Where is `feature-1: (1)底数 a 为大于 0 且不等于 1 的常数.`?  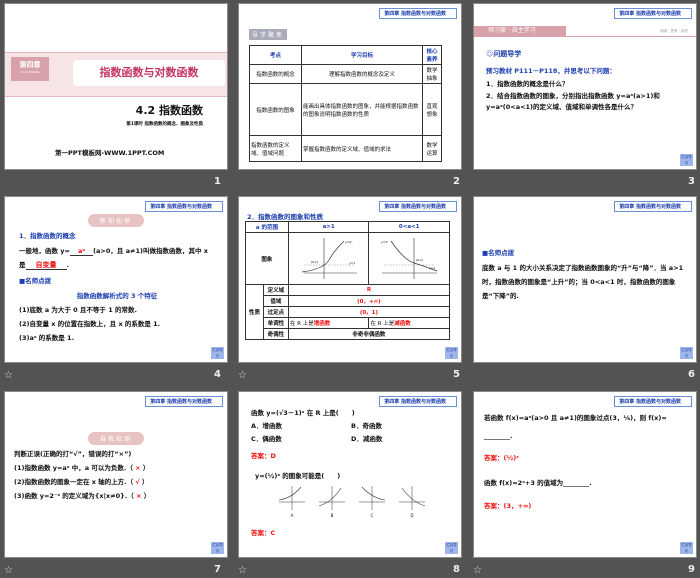
feature-1: (1)底数 a 为大于 0 且不等于 1 的常数. is located at coordinates (78, 310).